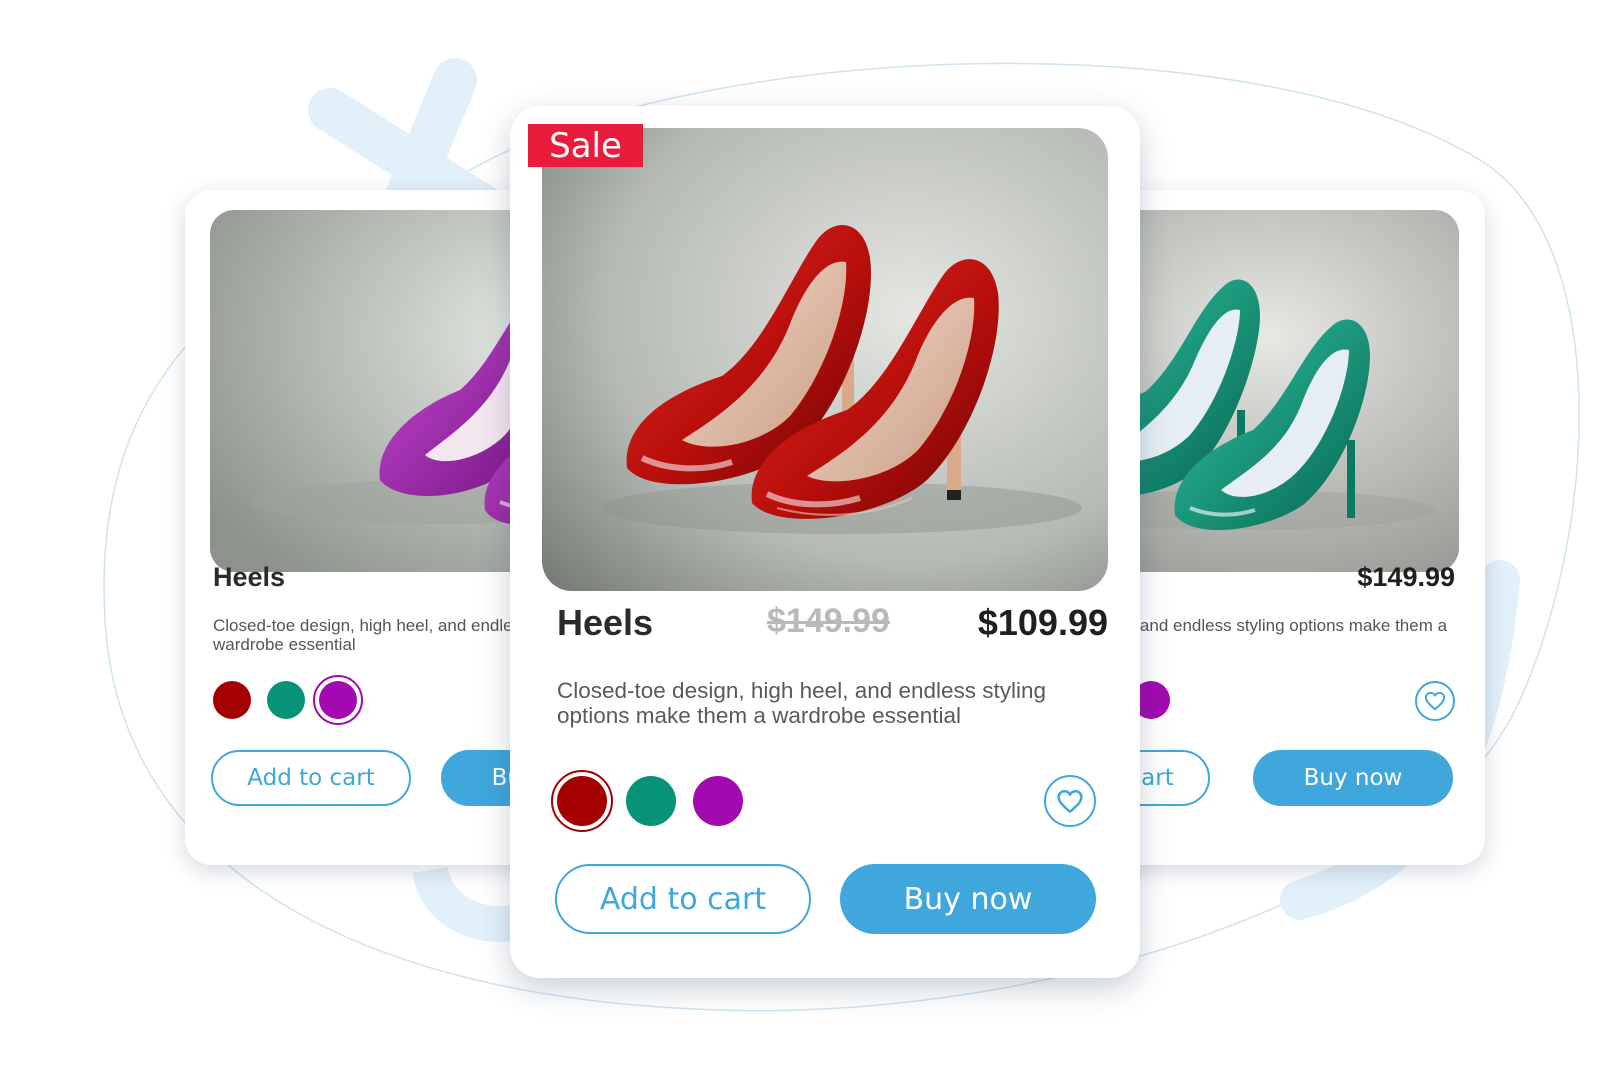 Image resolution: width=1622 pixels, height=1080 pixels. I want to click on red-heels-icon, so click(825, 359).